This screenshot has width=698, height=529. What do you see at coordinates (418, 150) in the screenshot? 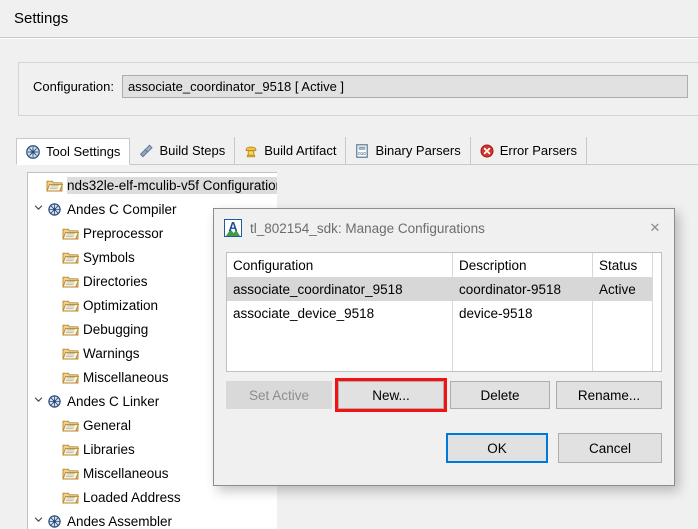
I see `tab-label: Binary Parsers` at bounding box center [418, 150].